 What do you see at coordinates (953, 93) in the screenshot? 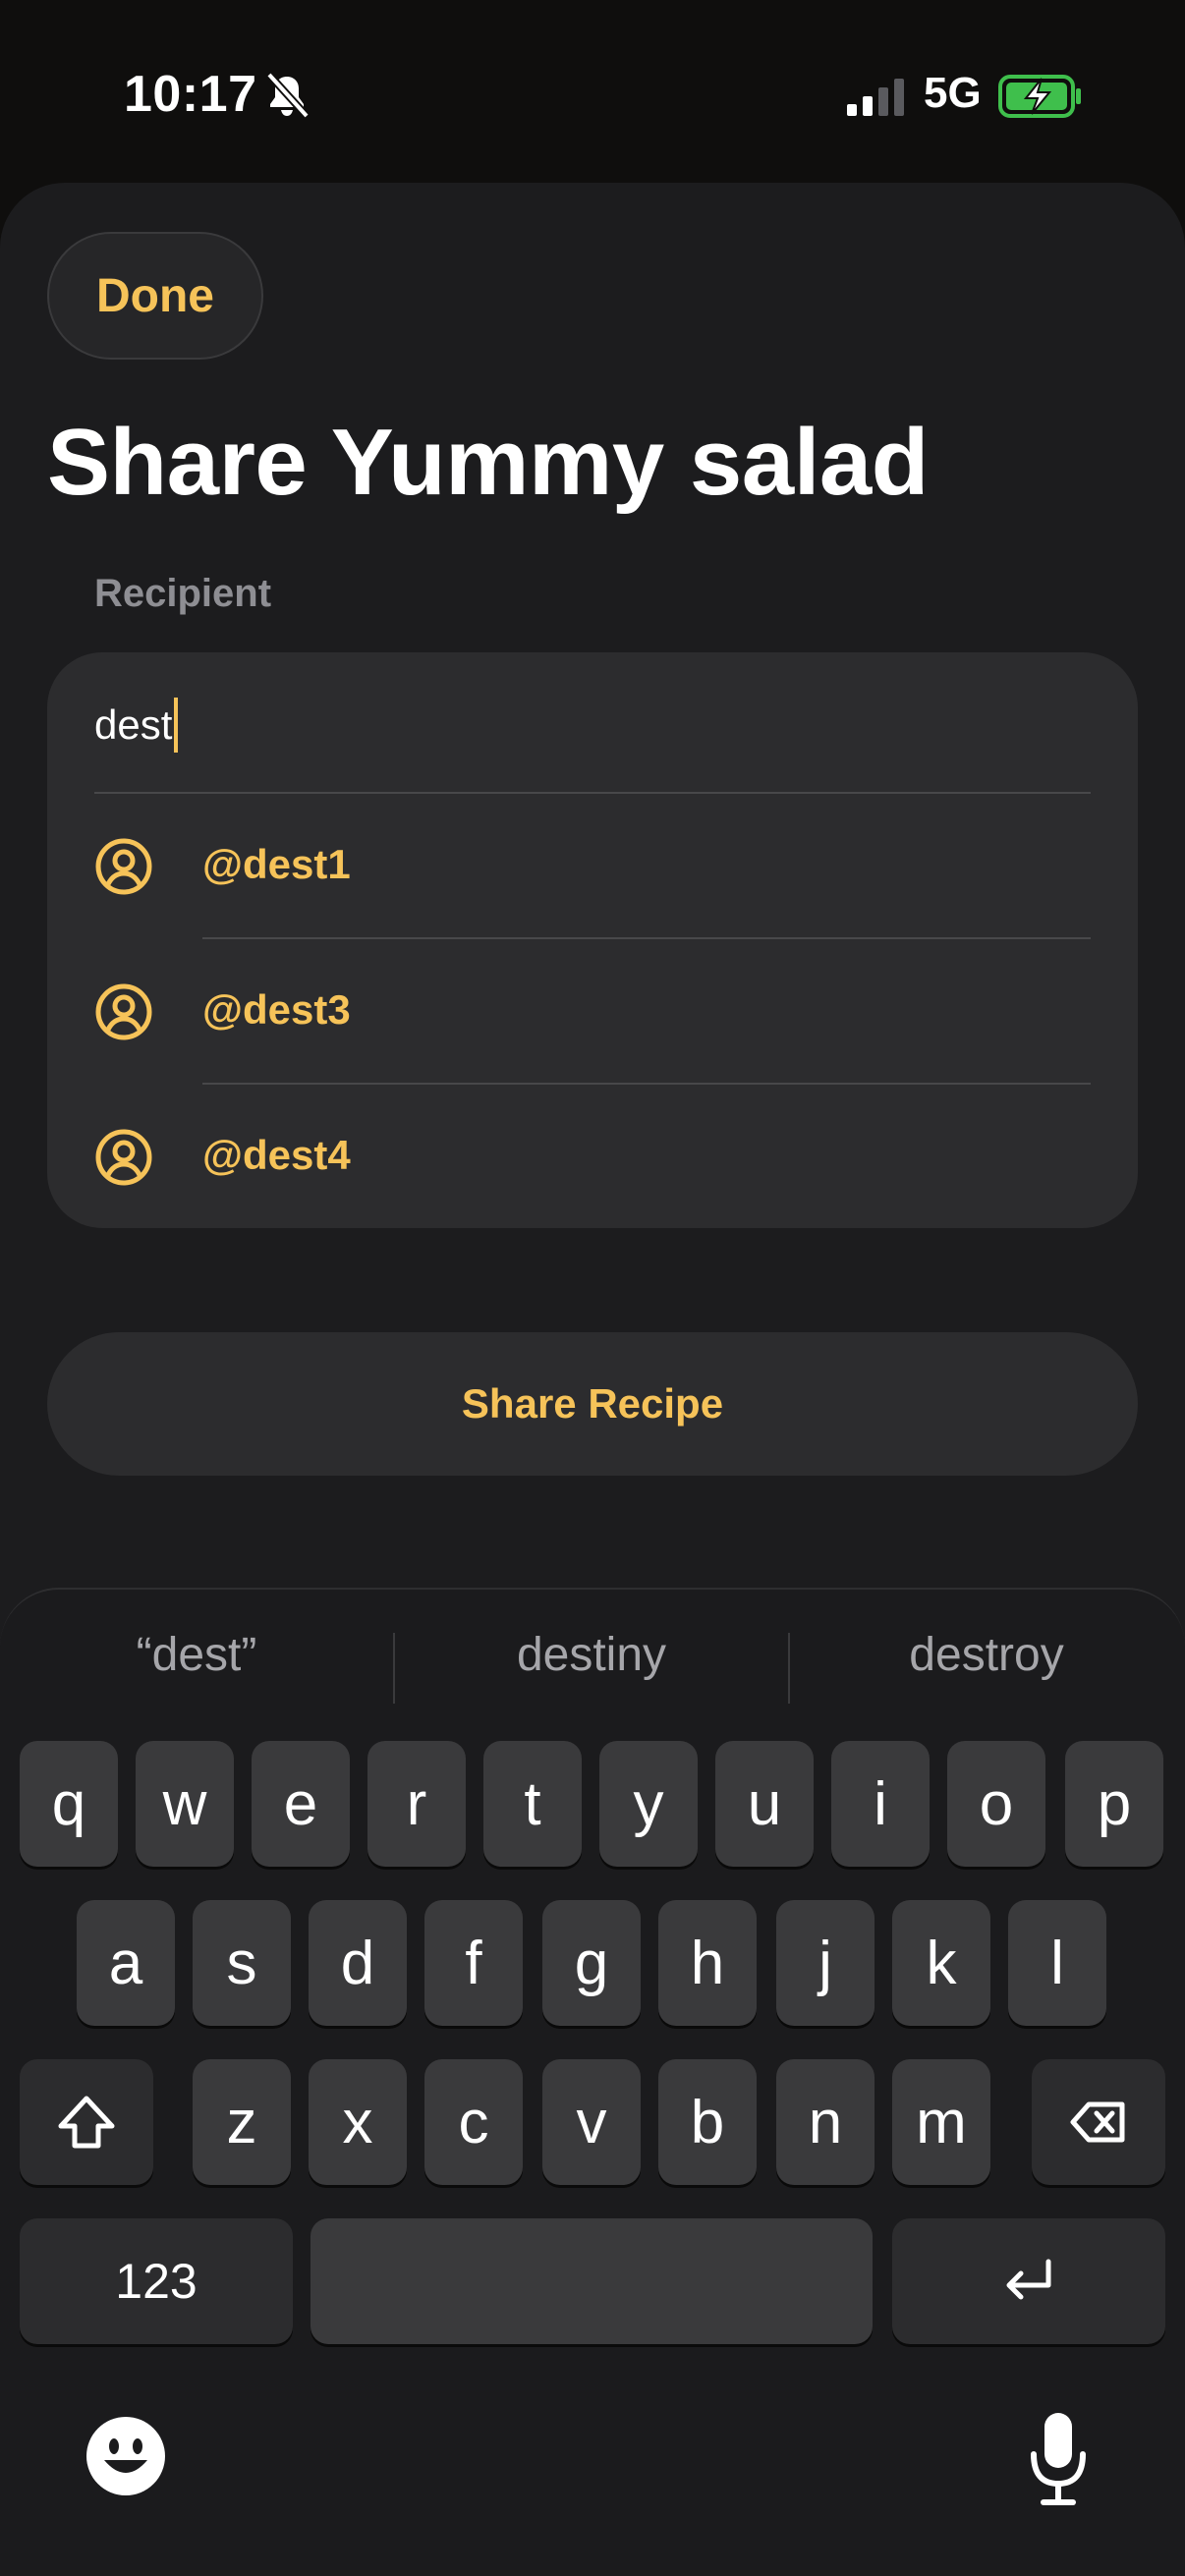
I see `network-label: 5G` at bounding box center [953, 93].